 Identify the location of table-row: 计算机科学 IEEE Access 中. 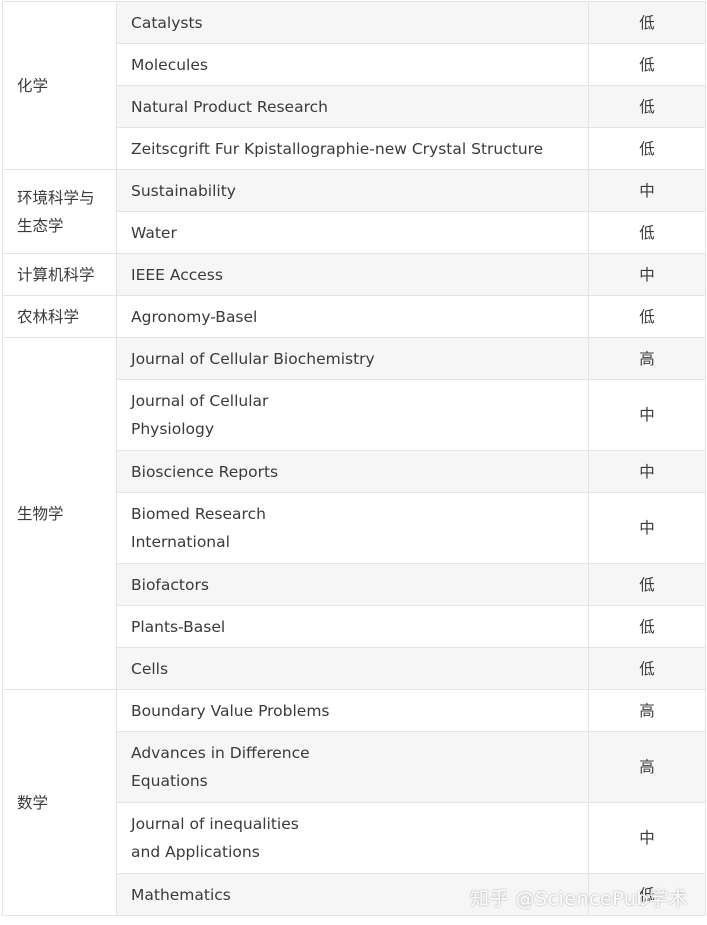
(354, 274).